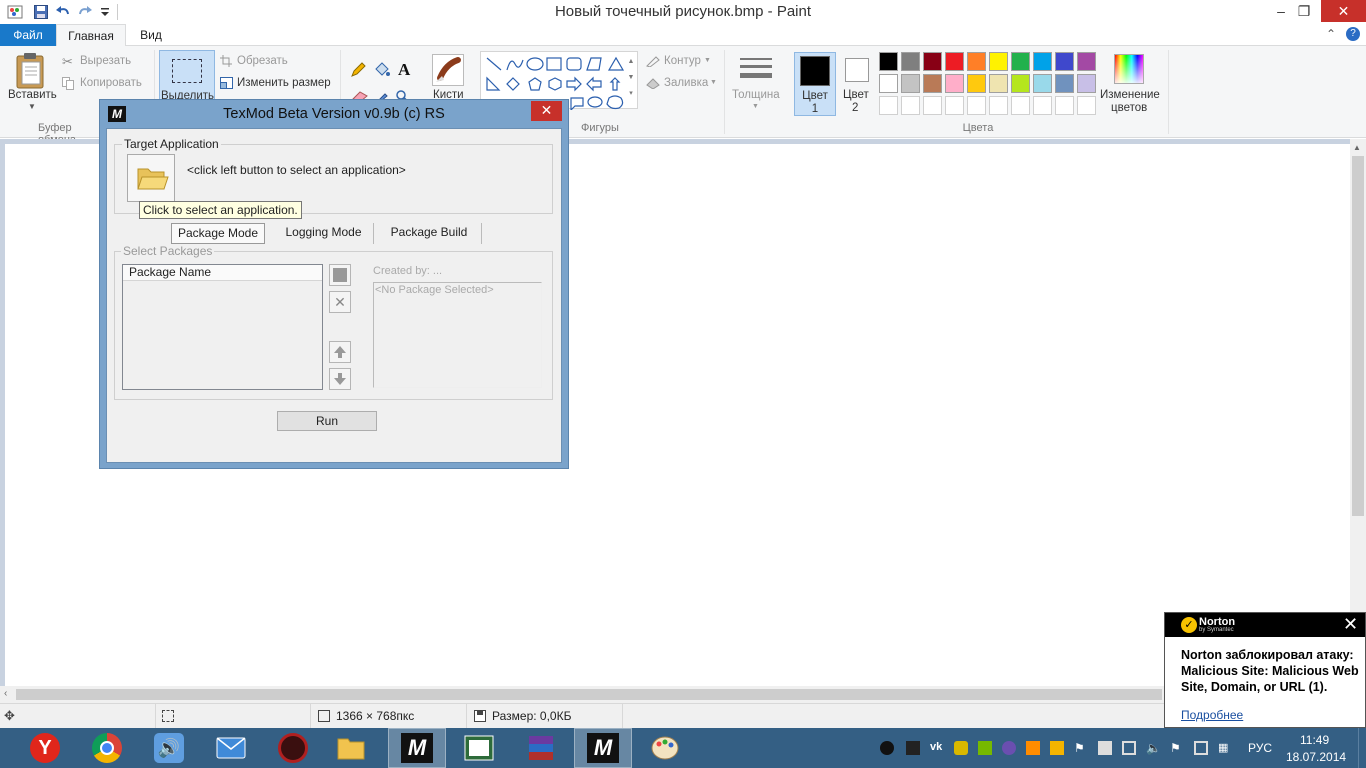  I want to click on paste-button: Вставить, so click(32, 95).